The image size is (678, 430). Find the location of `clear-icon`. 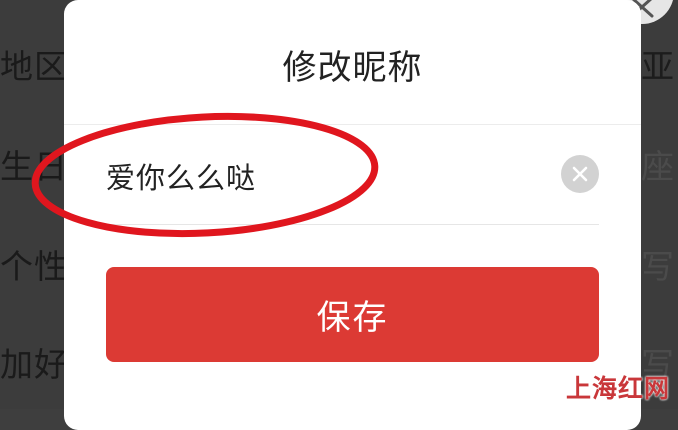

clear-icon is located at coordinates (580, 174).